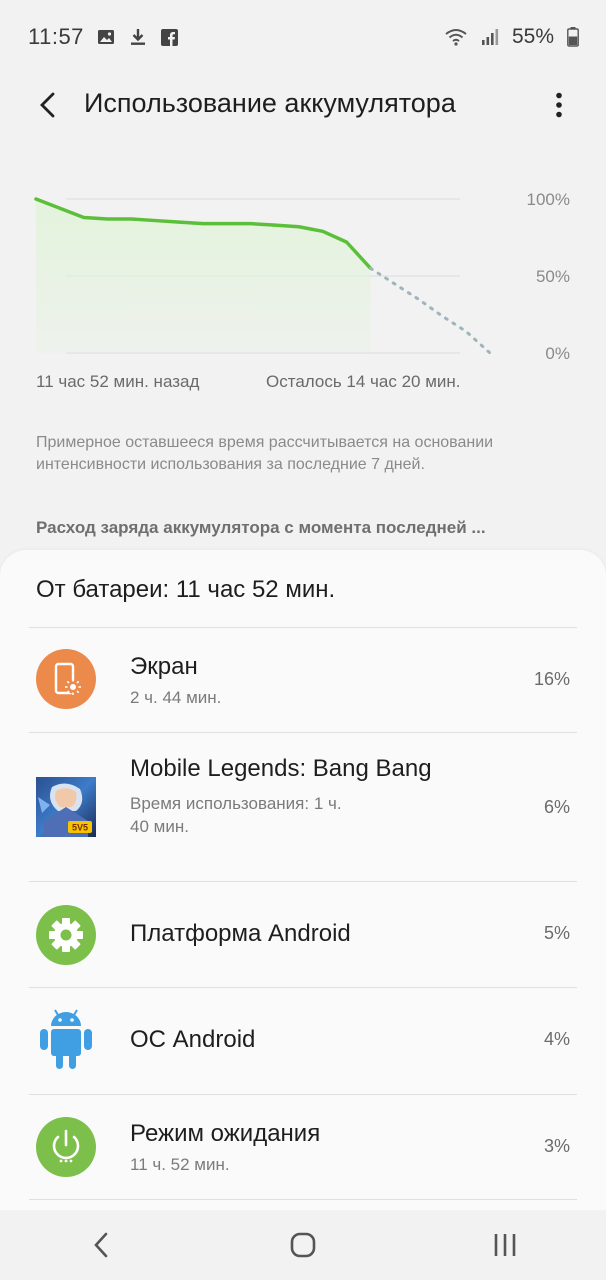 The image size is (606, 1280). I want to click on back-arrow-icon, so click(47, 105).